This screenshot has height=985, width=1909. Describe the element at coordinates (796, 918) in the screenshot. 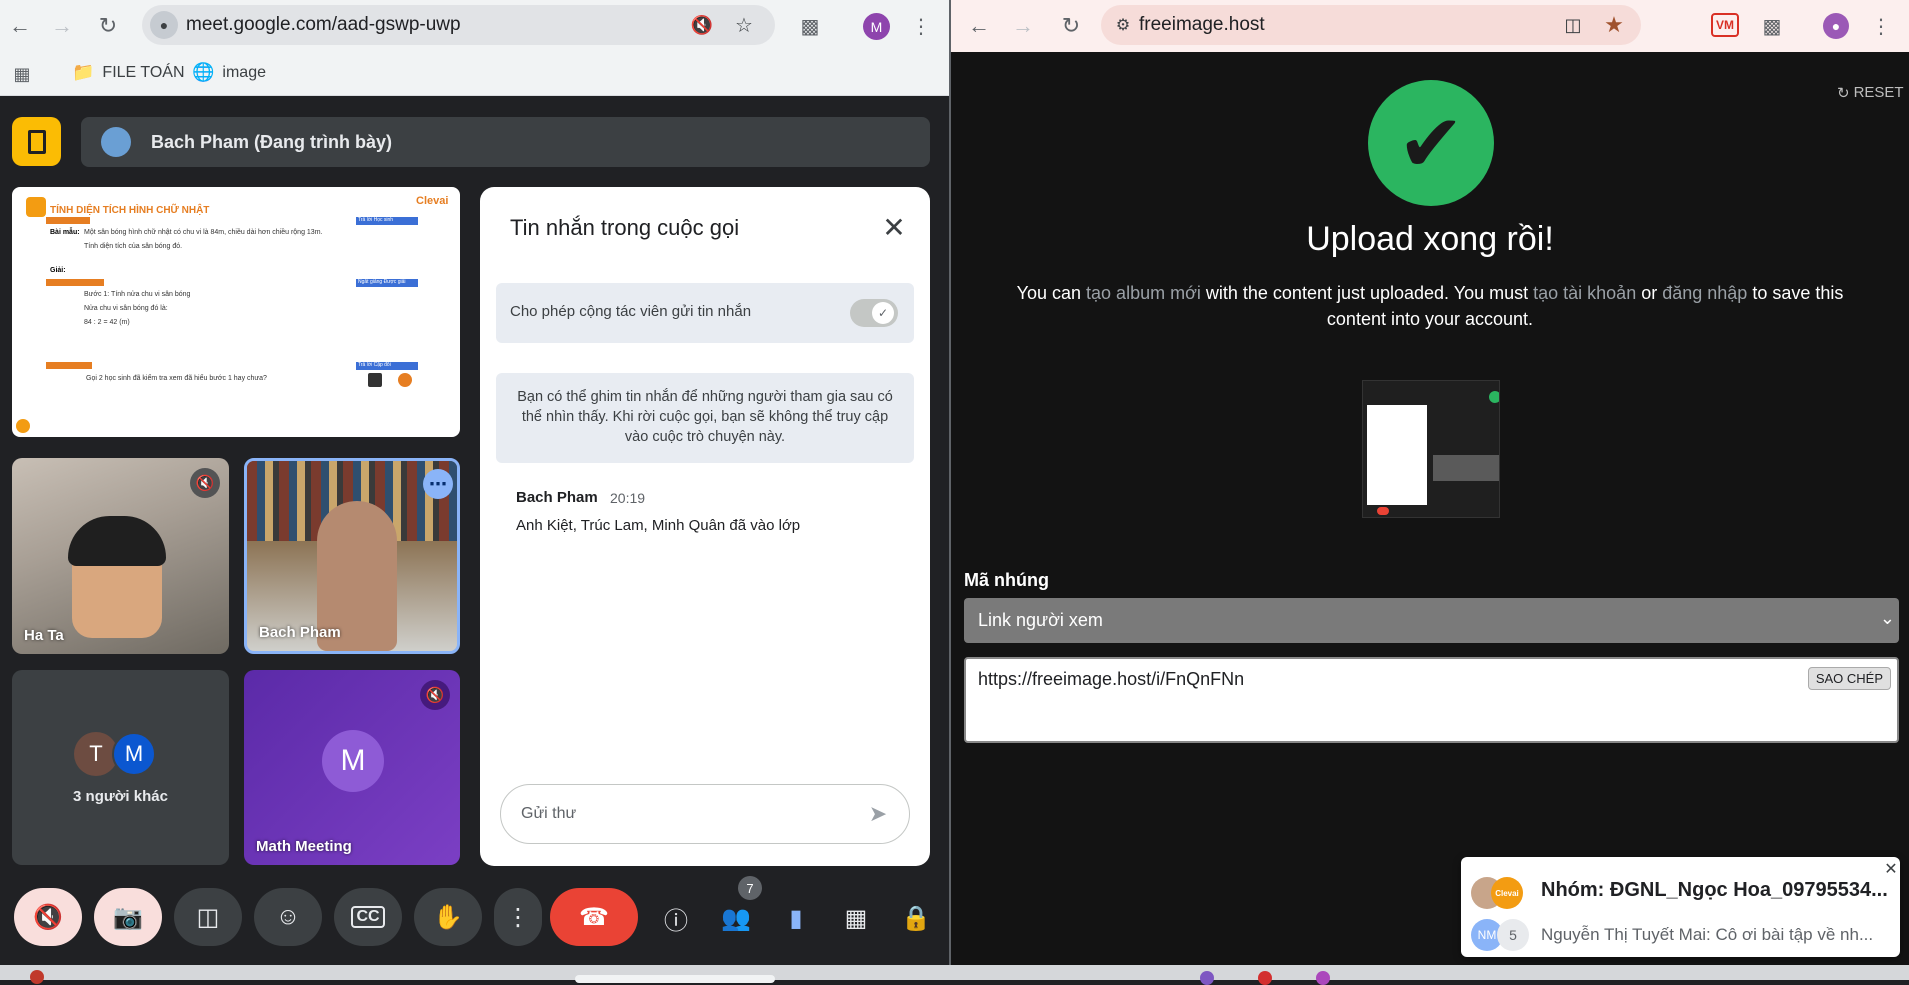

I see `chat-icon: ▮` at that location.